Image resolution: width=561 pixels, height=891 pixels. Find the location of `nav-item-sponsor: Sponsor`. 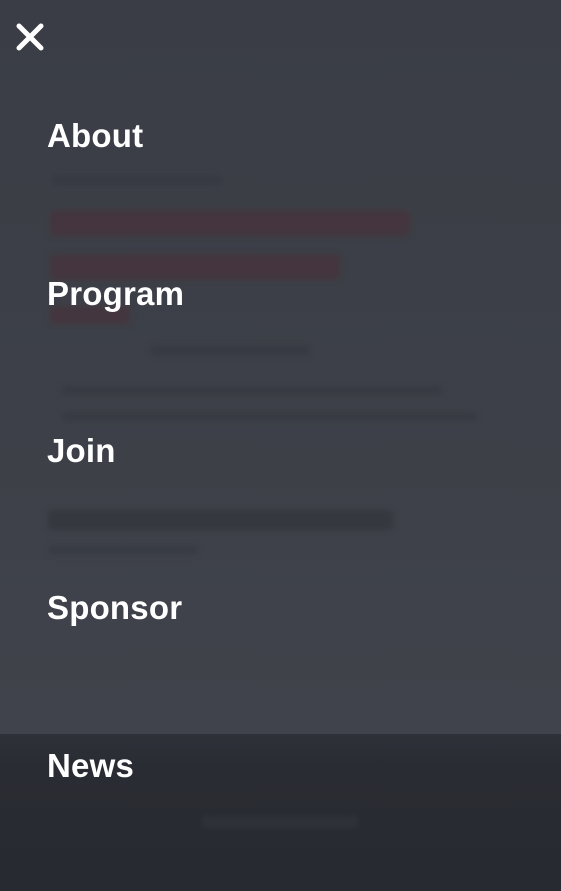

nav-item-sponsor: Sponsor is located at coordinates (114, 608).